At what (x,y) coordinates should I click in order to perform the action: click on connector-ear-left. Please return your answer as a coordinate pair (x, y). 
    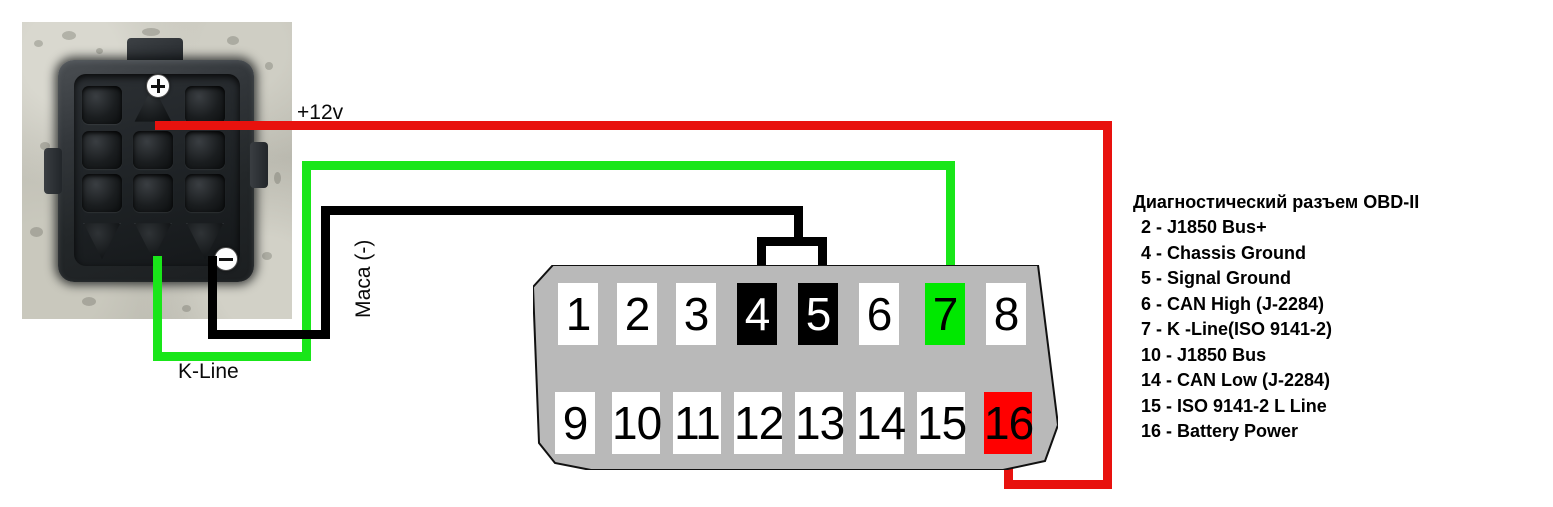
    Looking at the image, I should click on (53, 171).